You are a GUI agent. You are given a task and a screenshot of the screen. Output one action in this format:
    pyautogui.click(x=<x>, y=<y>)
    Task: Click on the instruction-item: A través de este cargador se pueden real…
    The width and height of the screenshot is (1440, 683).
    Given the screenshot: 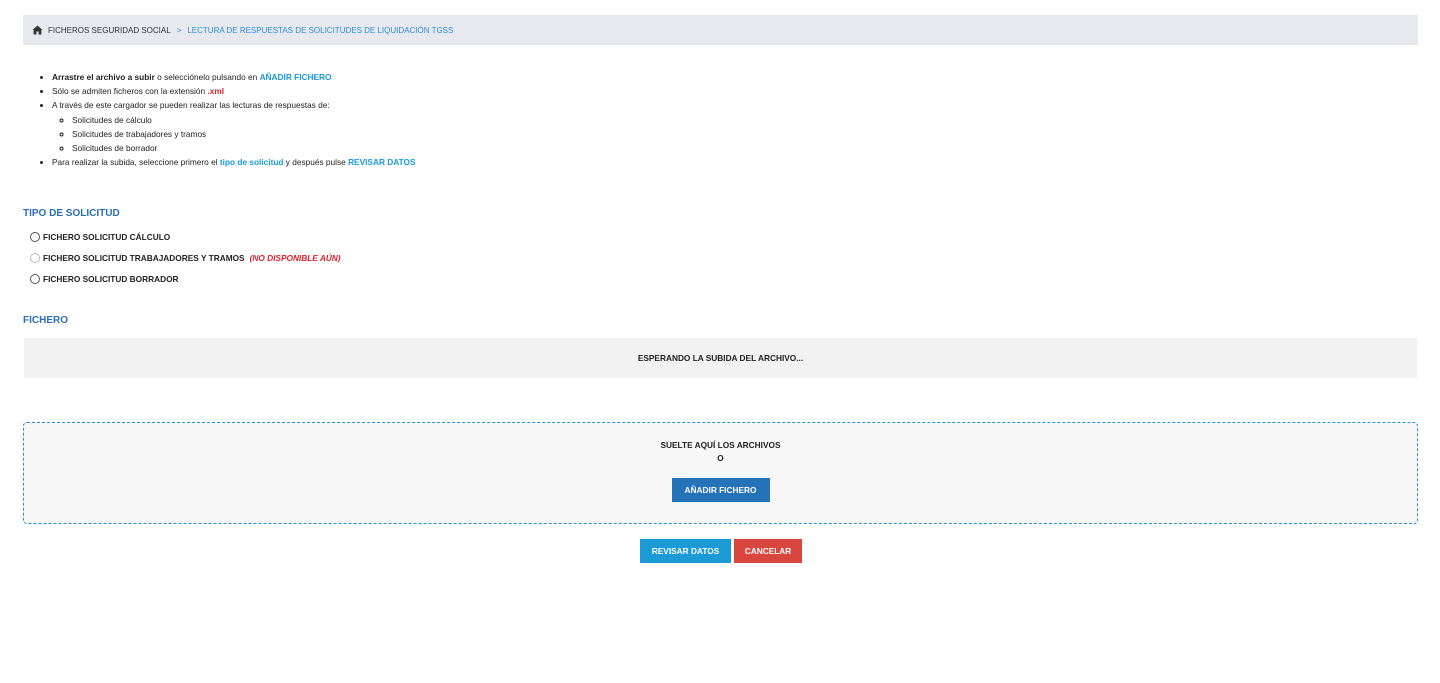 What is the action you would take?
    pyautogui.click(x=234, y=126)
    